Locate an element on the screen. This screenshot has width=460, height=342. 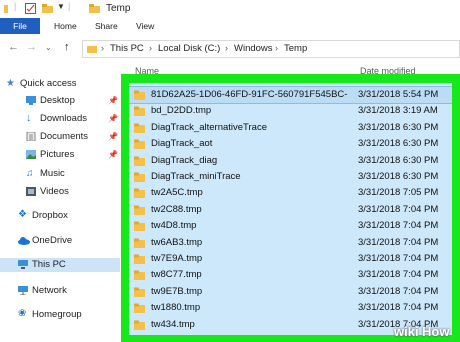
file-row: tw7E9A.tmp 3/31/2018 7:04 PM is located at coordinates (290, 259).